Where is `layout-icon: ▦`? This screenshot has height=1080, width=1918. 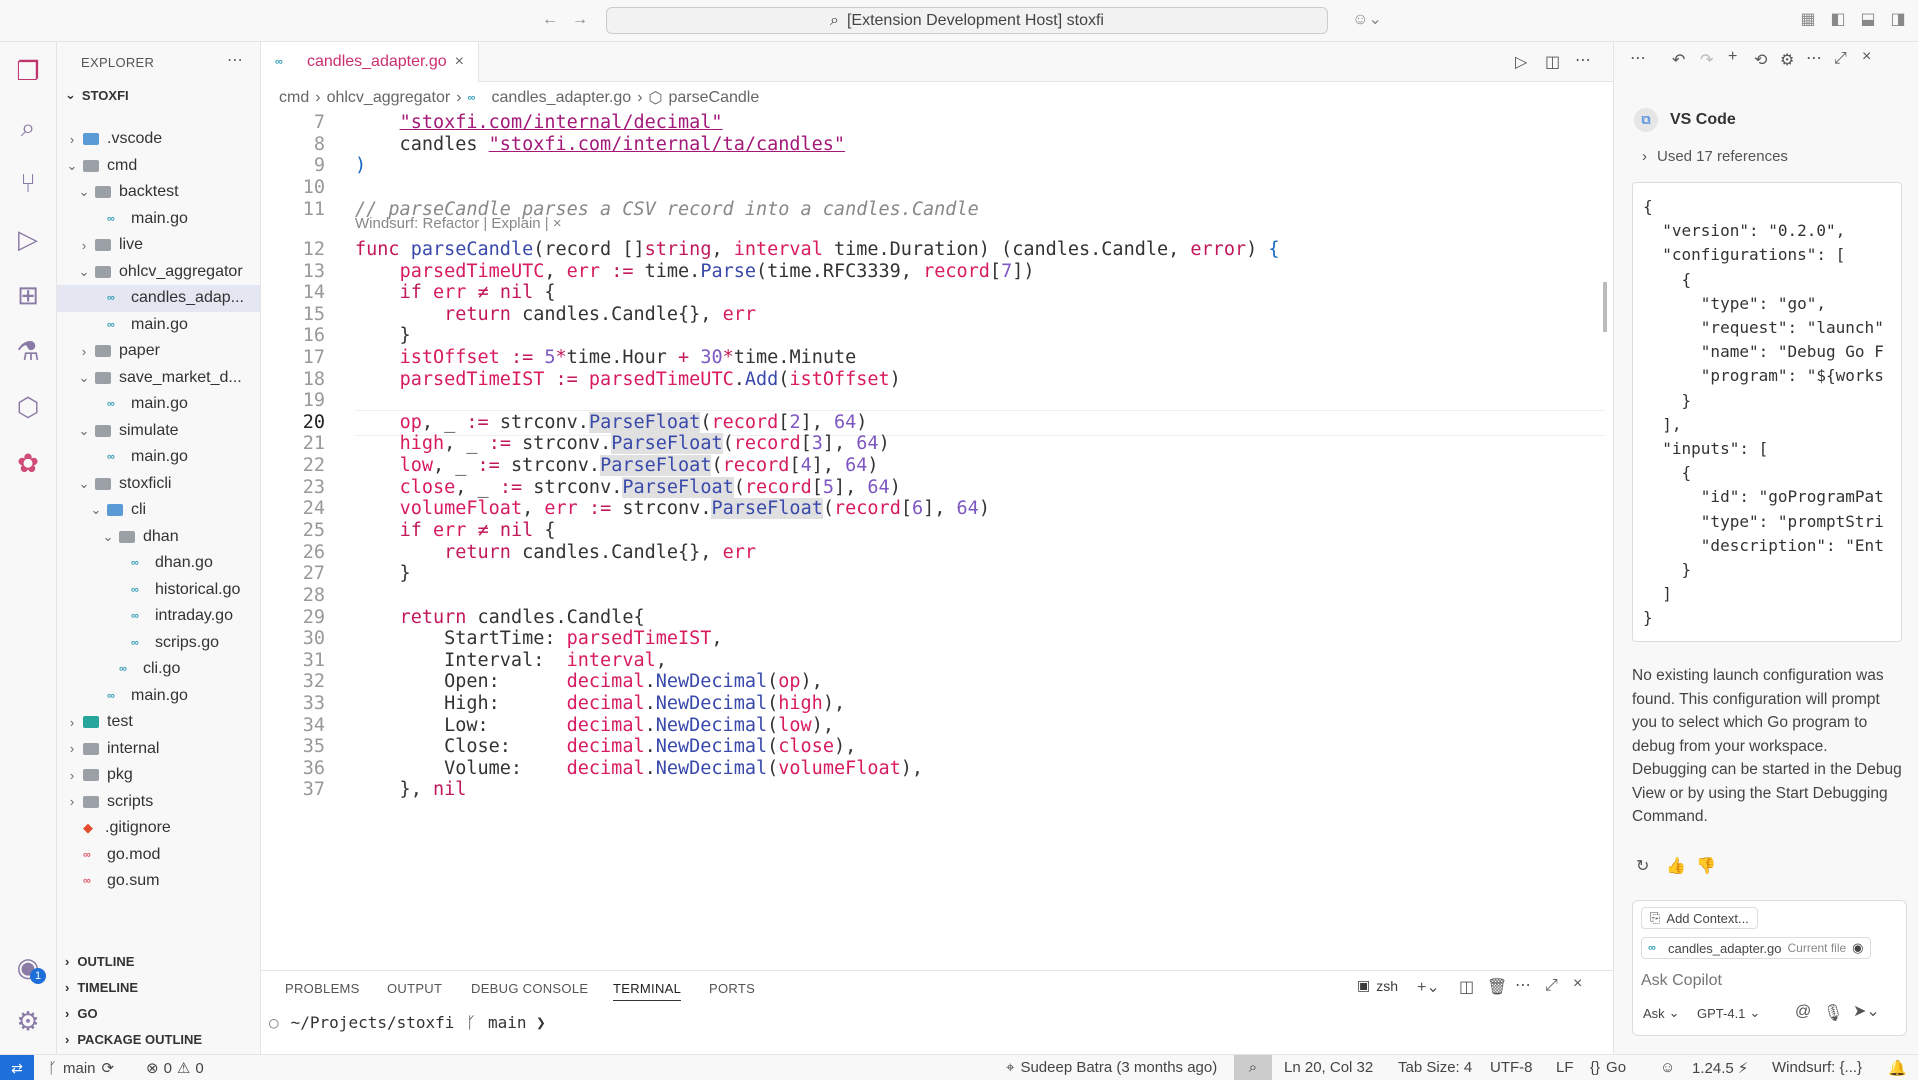
layout-icon: ▦ is located at coordinates (1808, 20).